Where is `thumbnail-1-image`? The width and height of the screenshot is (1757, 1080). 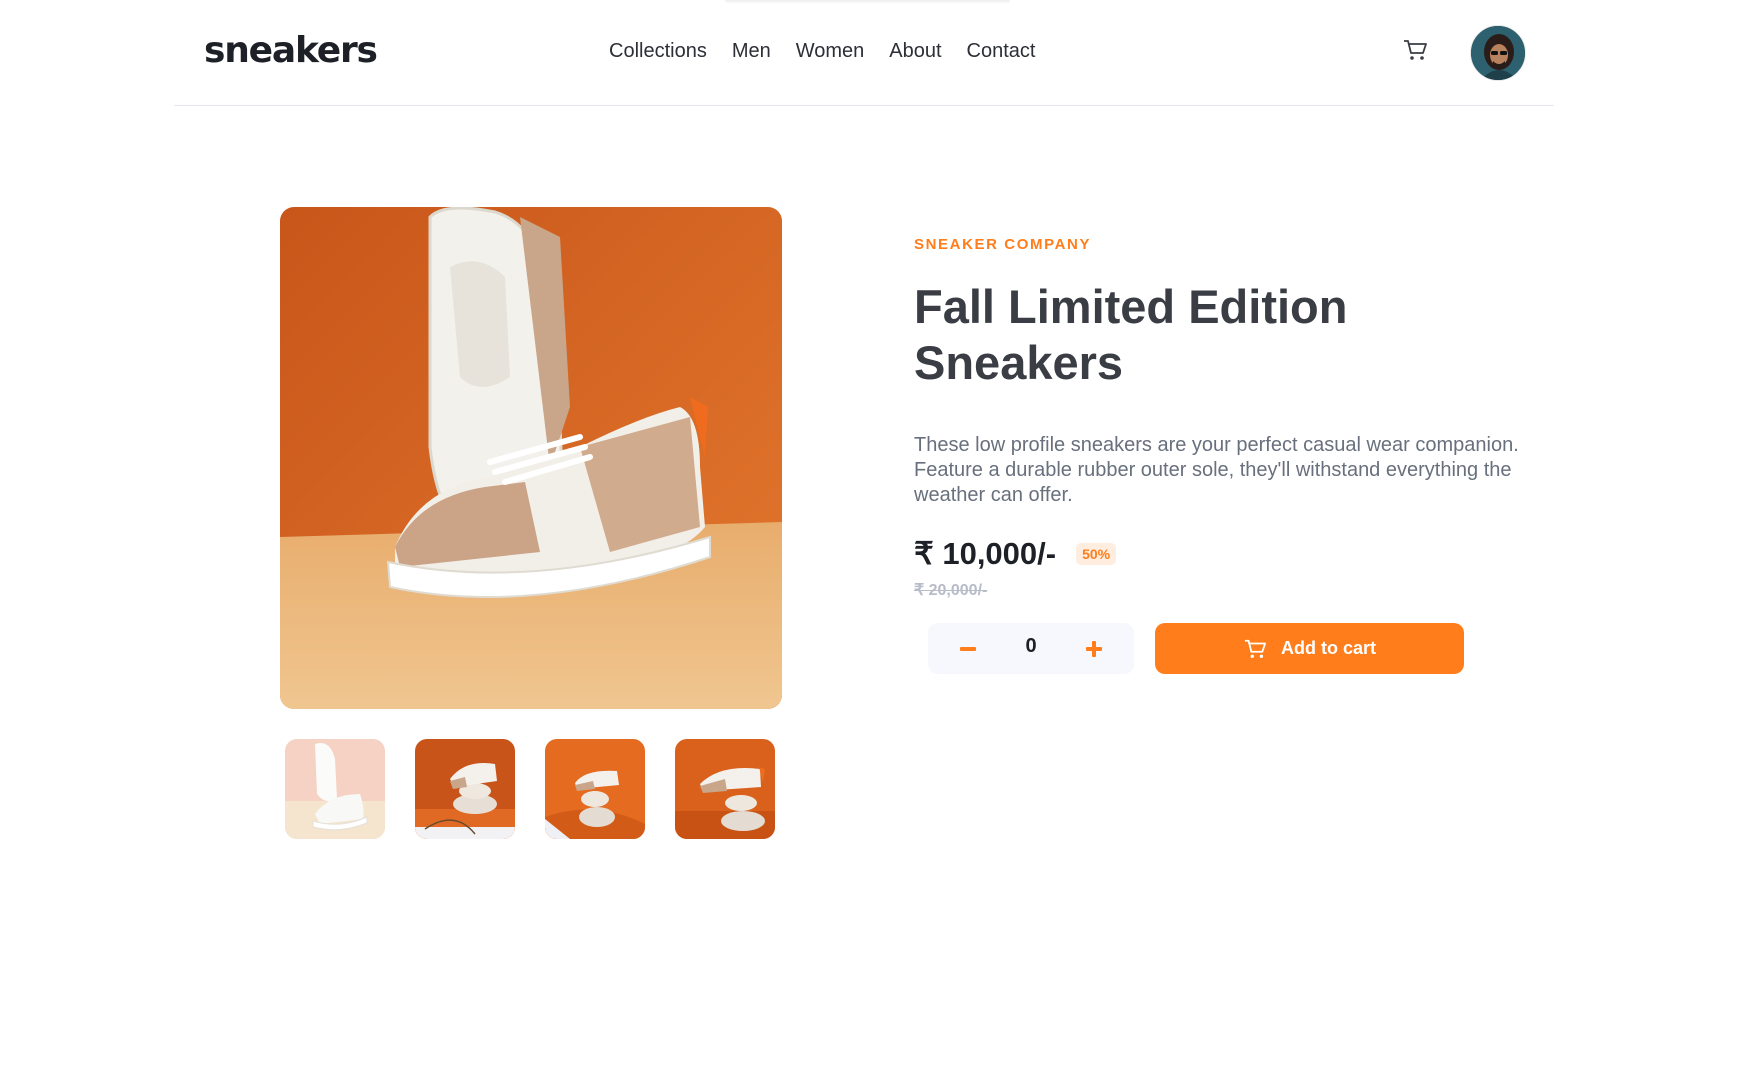 thumbnail-1-image is located at coordinates (335, 789).